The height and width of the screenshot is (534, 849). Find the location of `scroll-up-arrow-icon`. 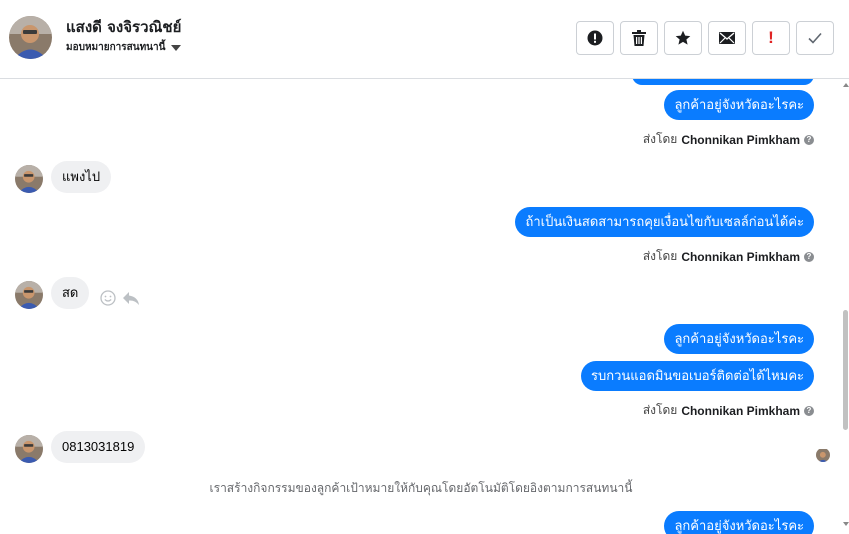

scroll-up-arrow-icon is located at coordinates (846, 85).